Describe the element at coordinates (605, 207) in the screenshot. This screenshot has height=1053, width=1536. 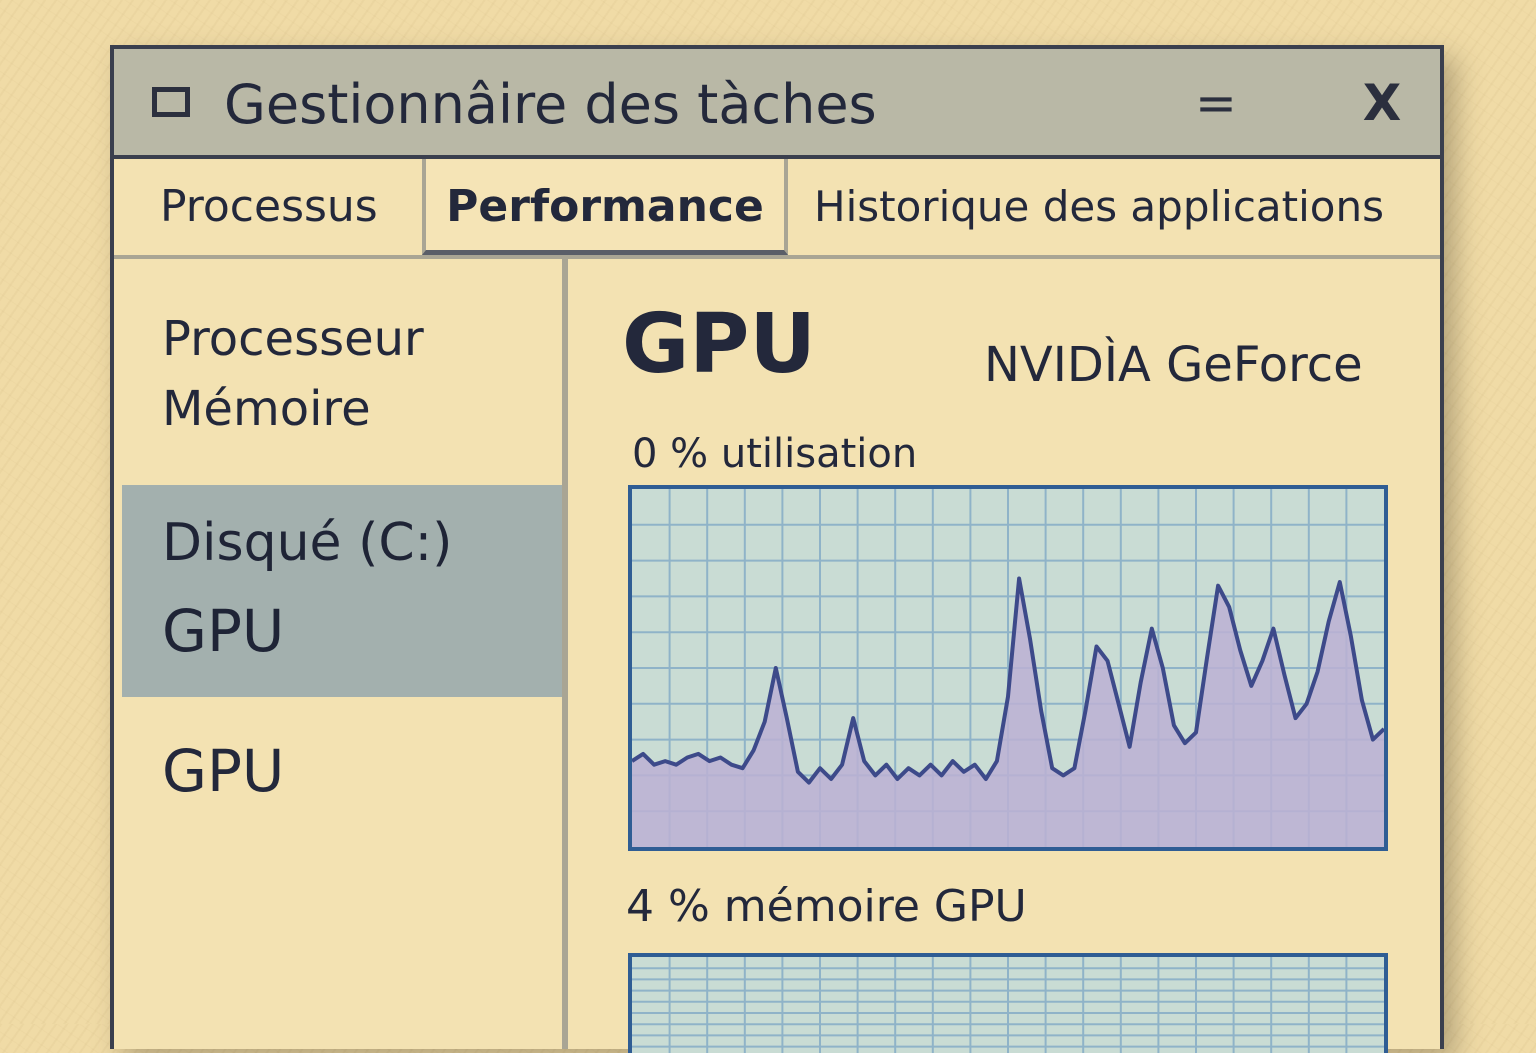
I see `tab-performance: Performance` at that location.